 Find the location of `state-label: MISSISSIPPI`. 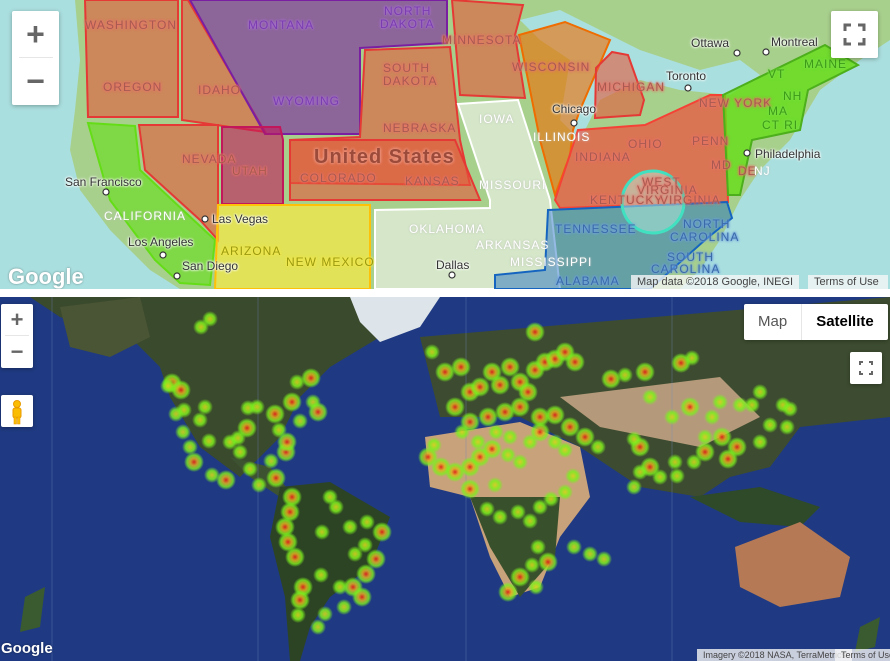

state-label: MISSISSIPPI is located at coordinates (551, 262).